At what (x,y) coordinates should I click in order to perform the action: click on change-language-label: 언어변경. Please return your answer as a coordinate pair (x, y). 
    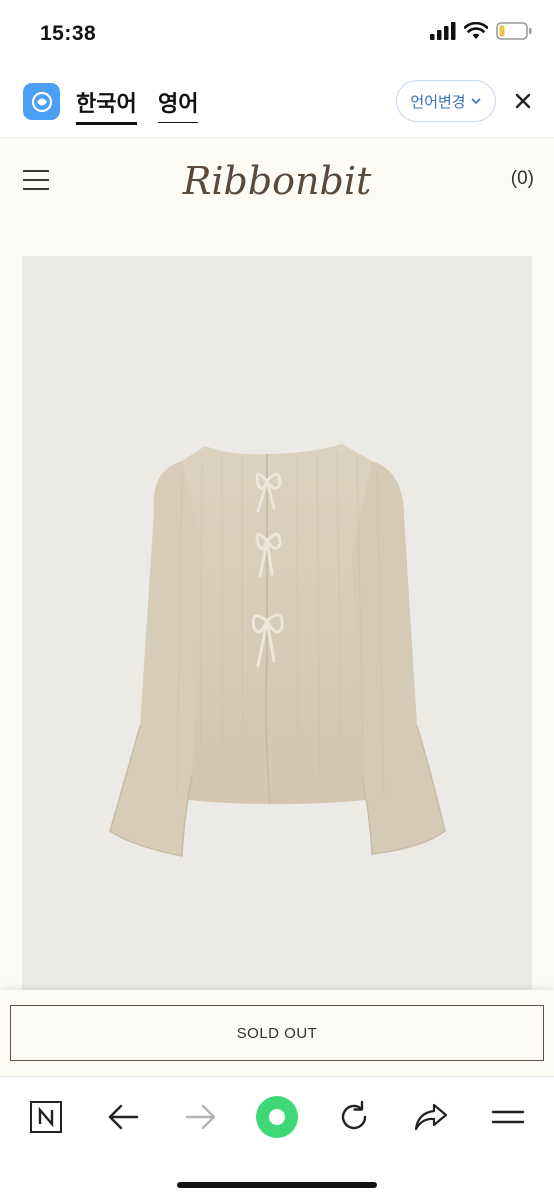
    Looking at the image, I should click on (438, 102).